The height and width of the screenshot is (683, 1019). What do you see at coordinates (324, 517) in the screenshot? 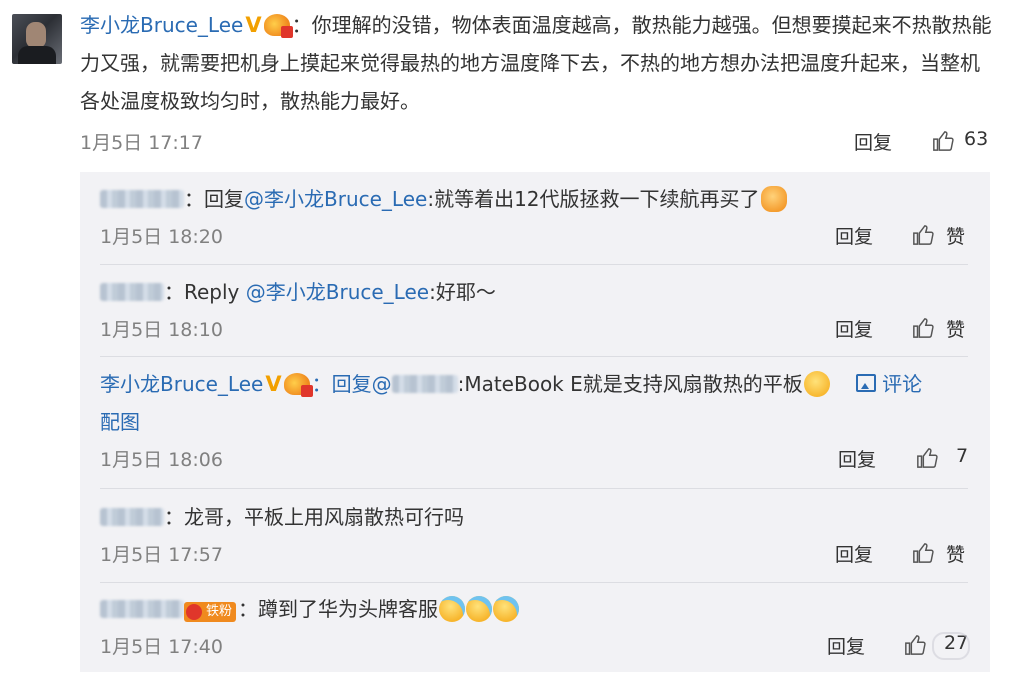
I see `reply-text: 龙哥，平板上用风扇散热可行吗` at bounding box center [324, 517].